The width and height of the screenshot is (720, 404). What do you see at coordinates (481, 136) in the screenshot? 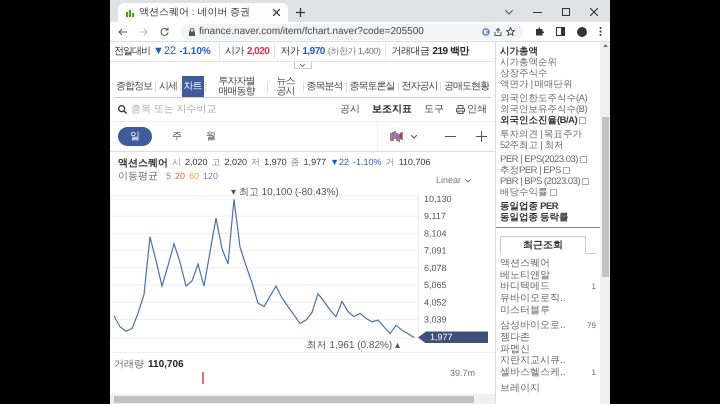
I see `zoom-in-icon` at bounding box center [481, 136].